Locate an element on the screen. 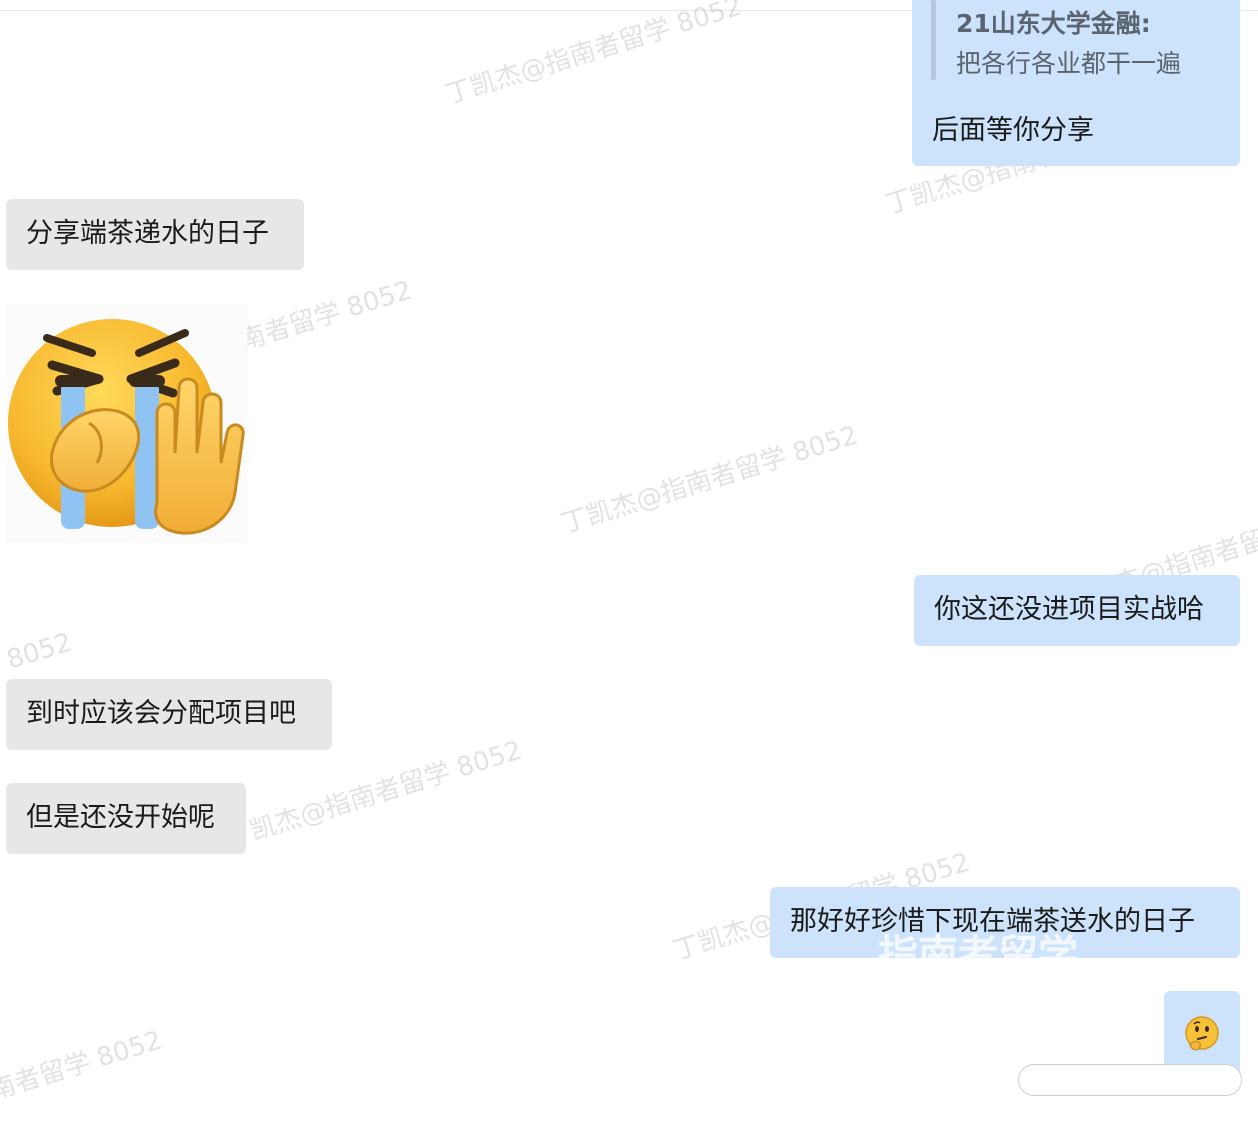  quote-bar is located at coordinates (933, 40).